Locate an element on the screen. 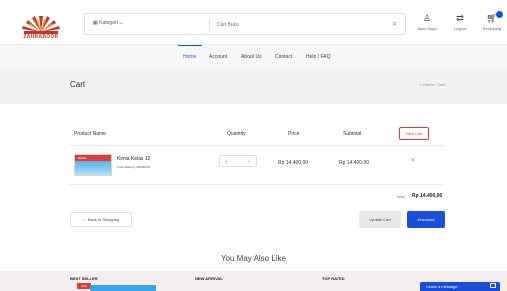 The image size is (507, 291). top-rated-title: TOP RATED is located at coordinates (333, 278).